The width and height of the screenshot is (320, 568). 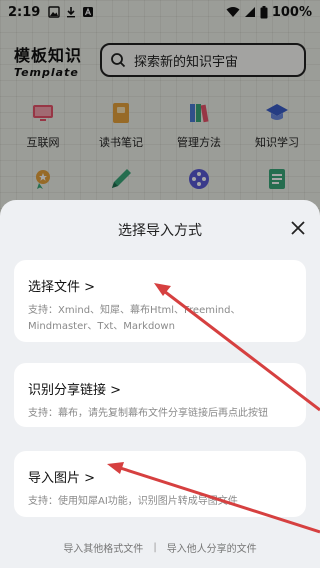 What do you see at coordinates (212, 547) in the screenshot?
I see `import-shared-file-link: 导入他人分享的文件` at bounding box center [212, 547].